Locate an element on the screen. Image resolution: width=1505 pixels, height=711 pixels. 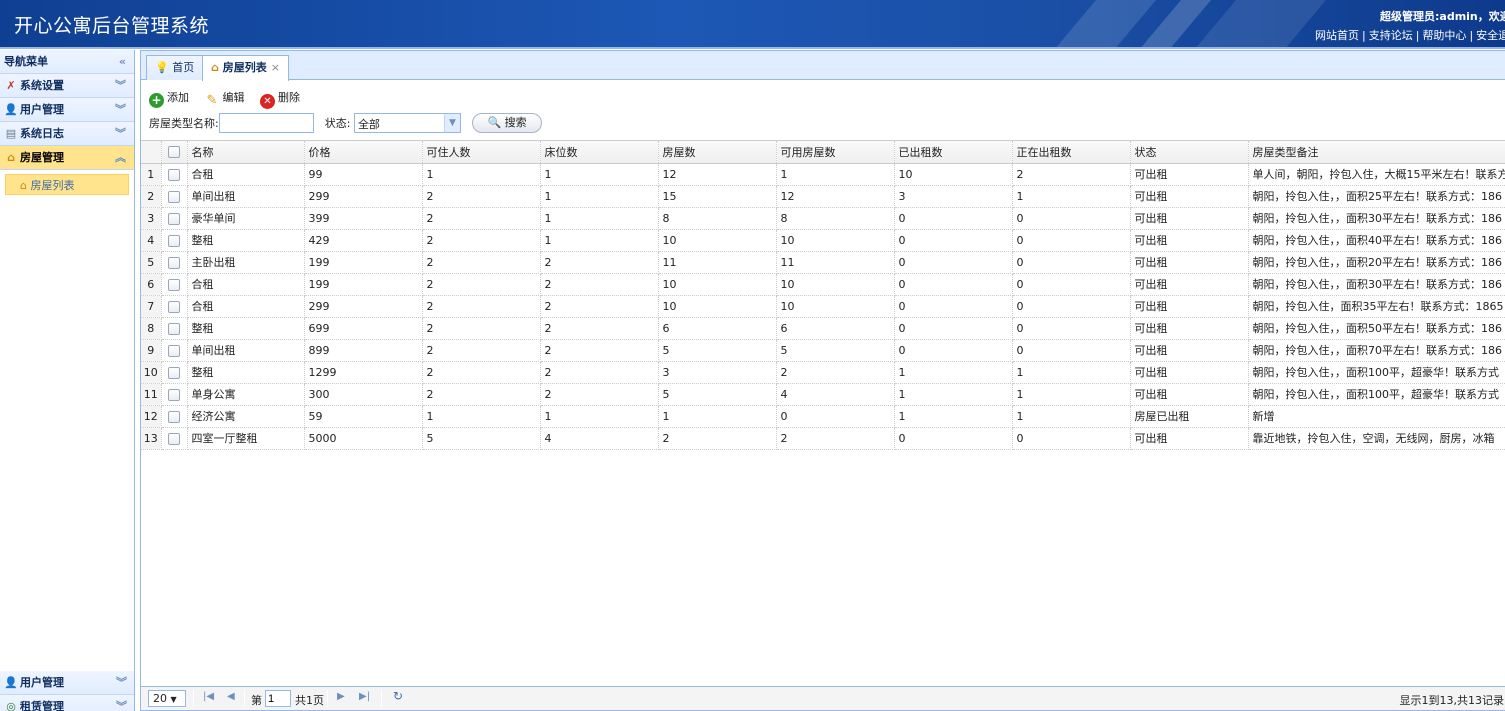
search-button: 🔍 搜索 is located at coordinates (507, 123).